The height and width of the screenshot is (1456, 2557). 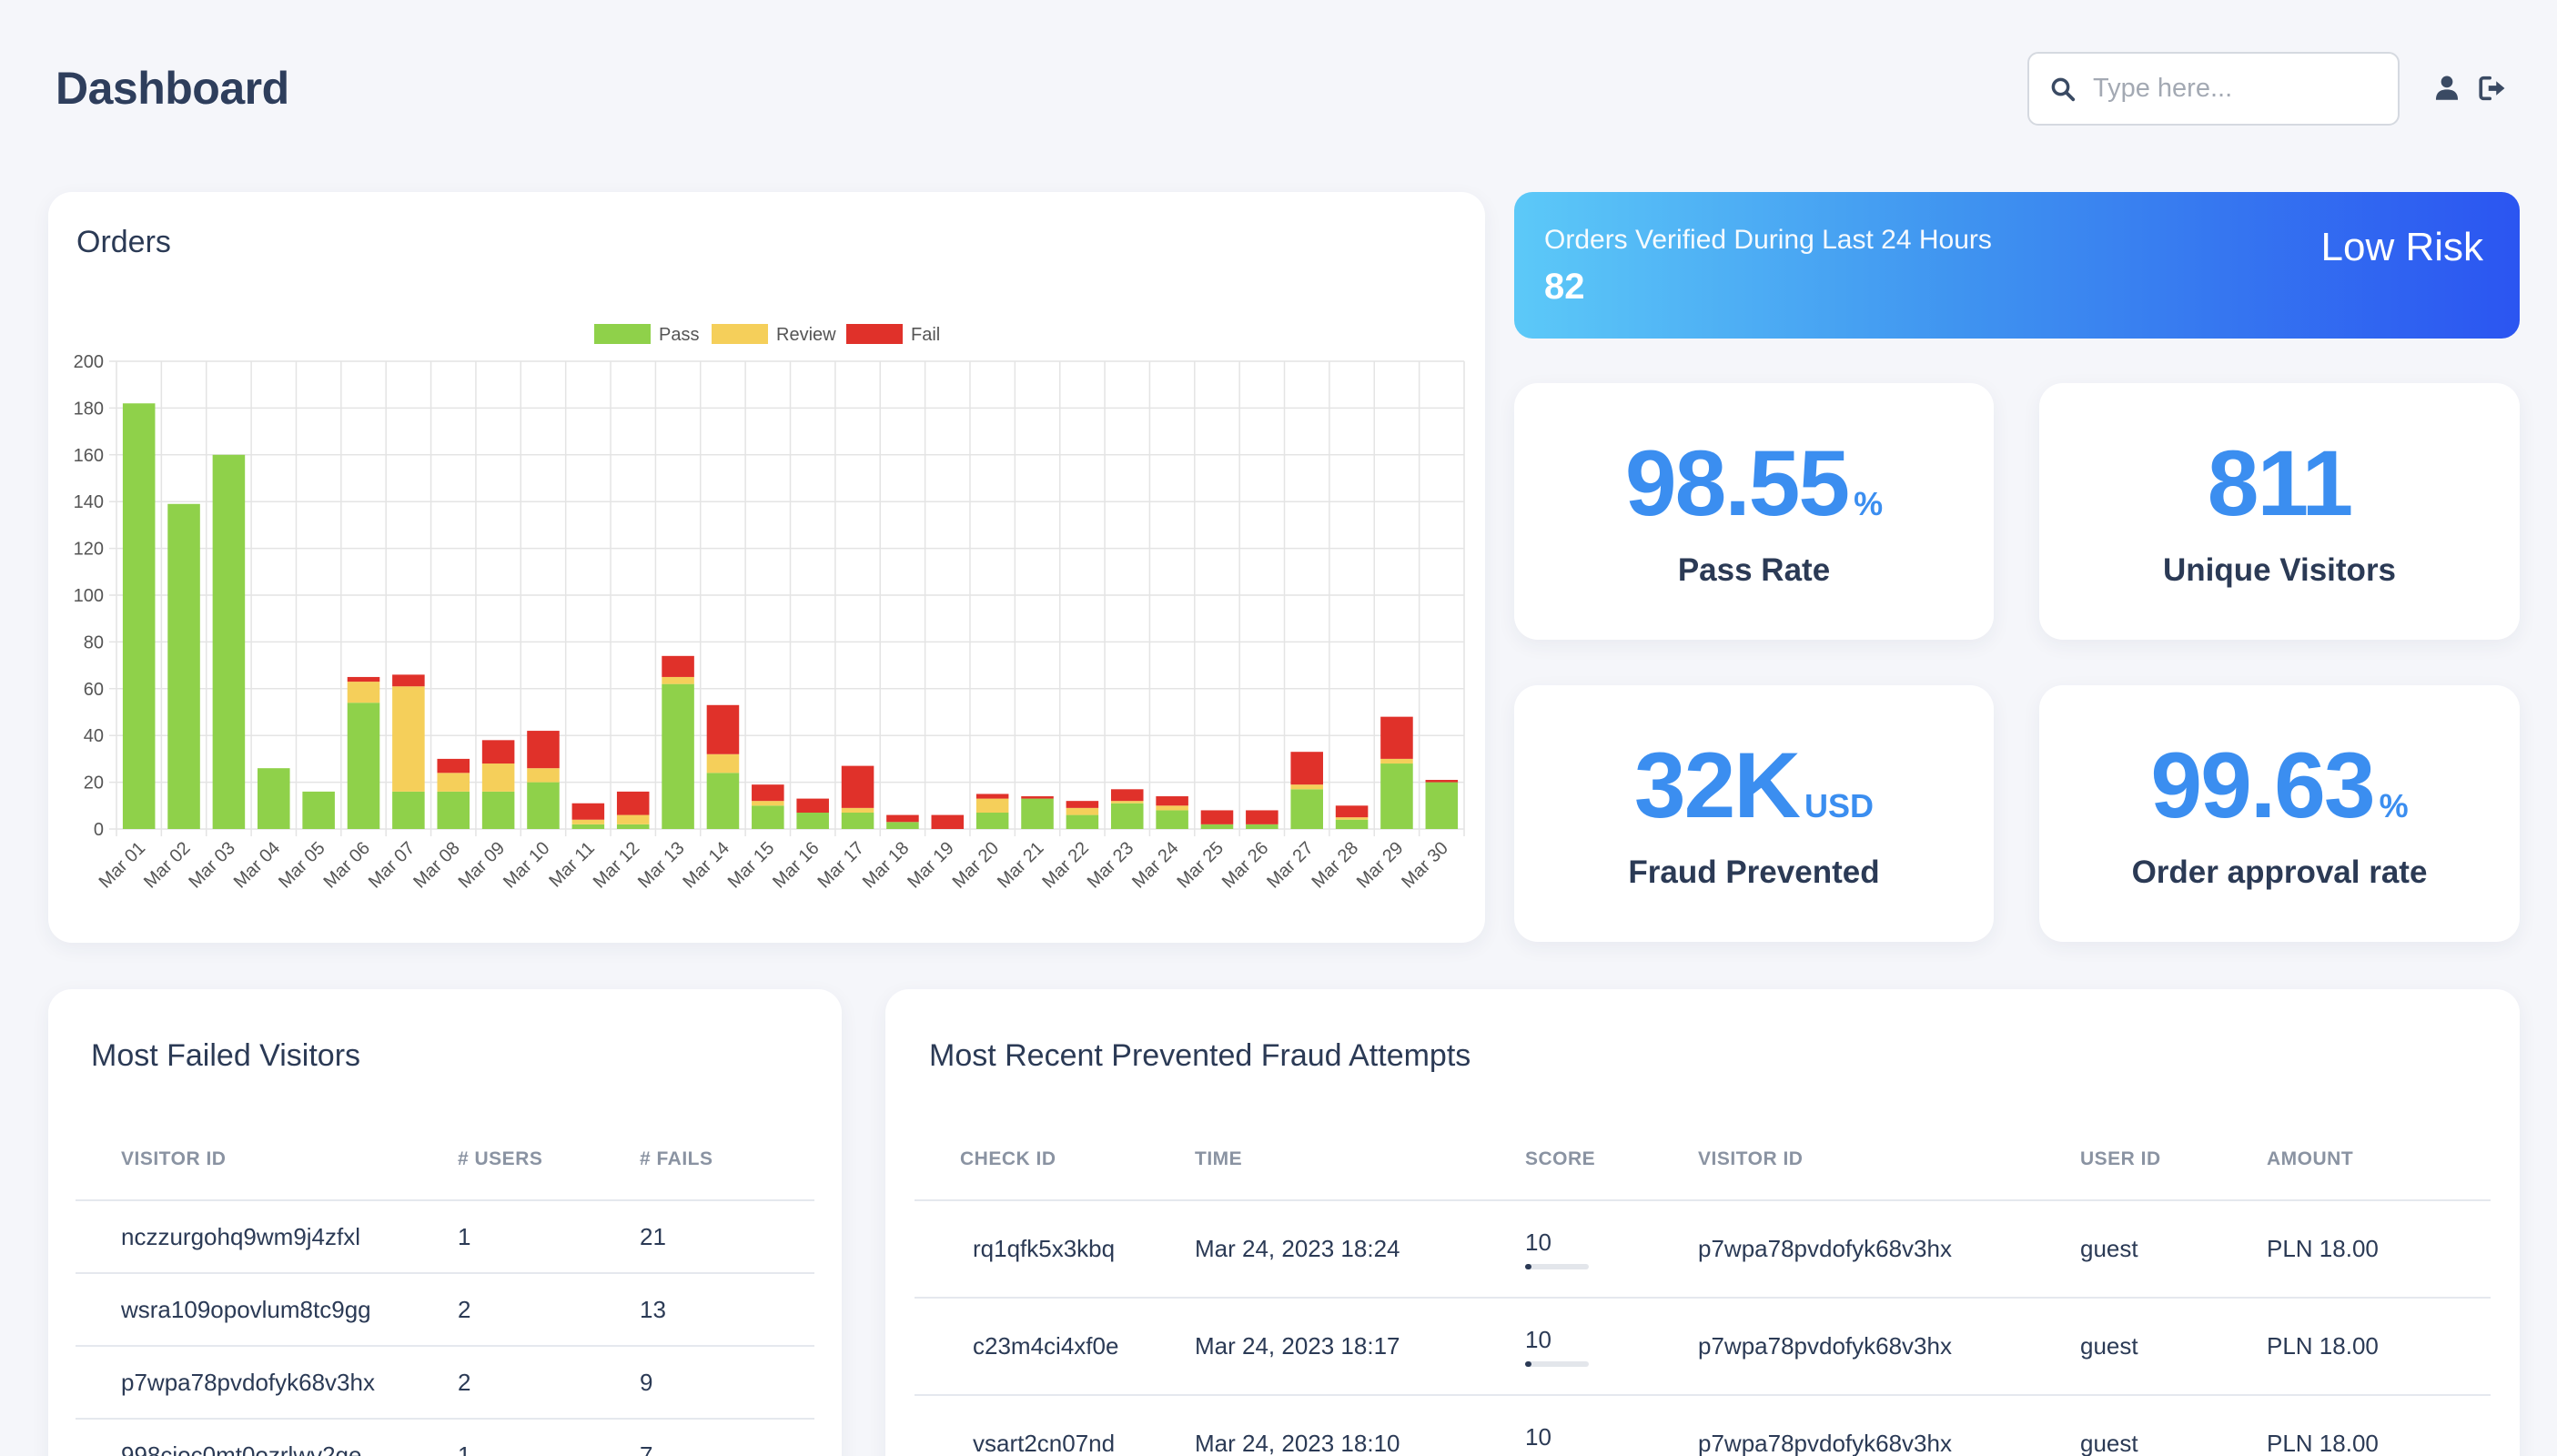 I want to click on table-row: p7wpa78pvdofyk68v3hx 2 9, so click(x=445, y=1383).